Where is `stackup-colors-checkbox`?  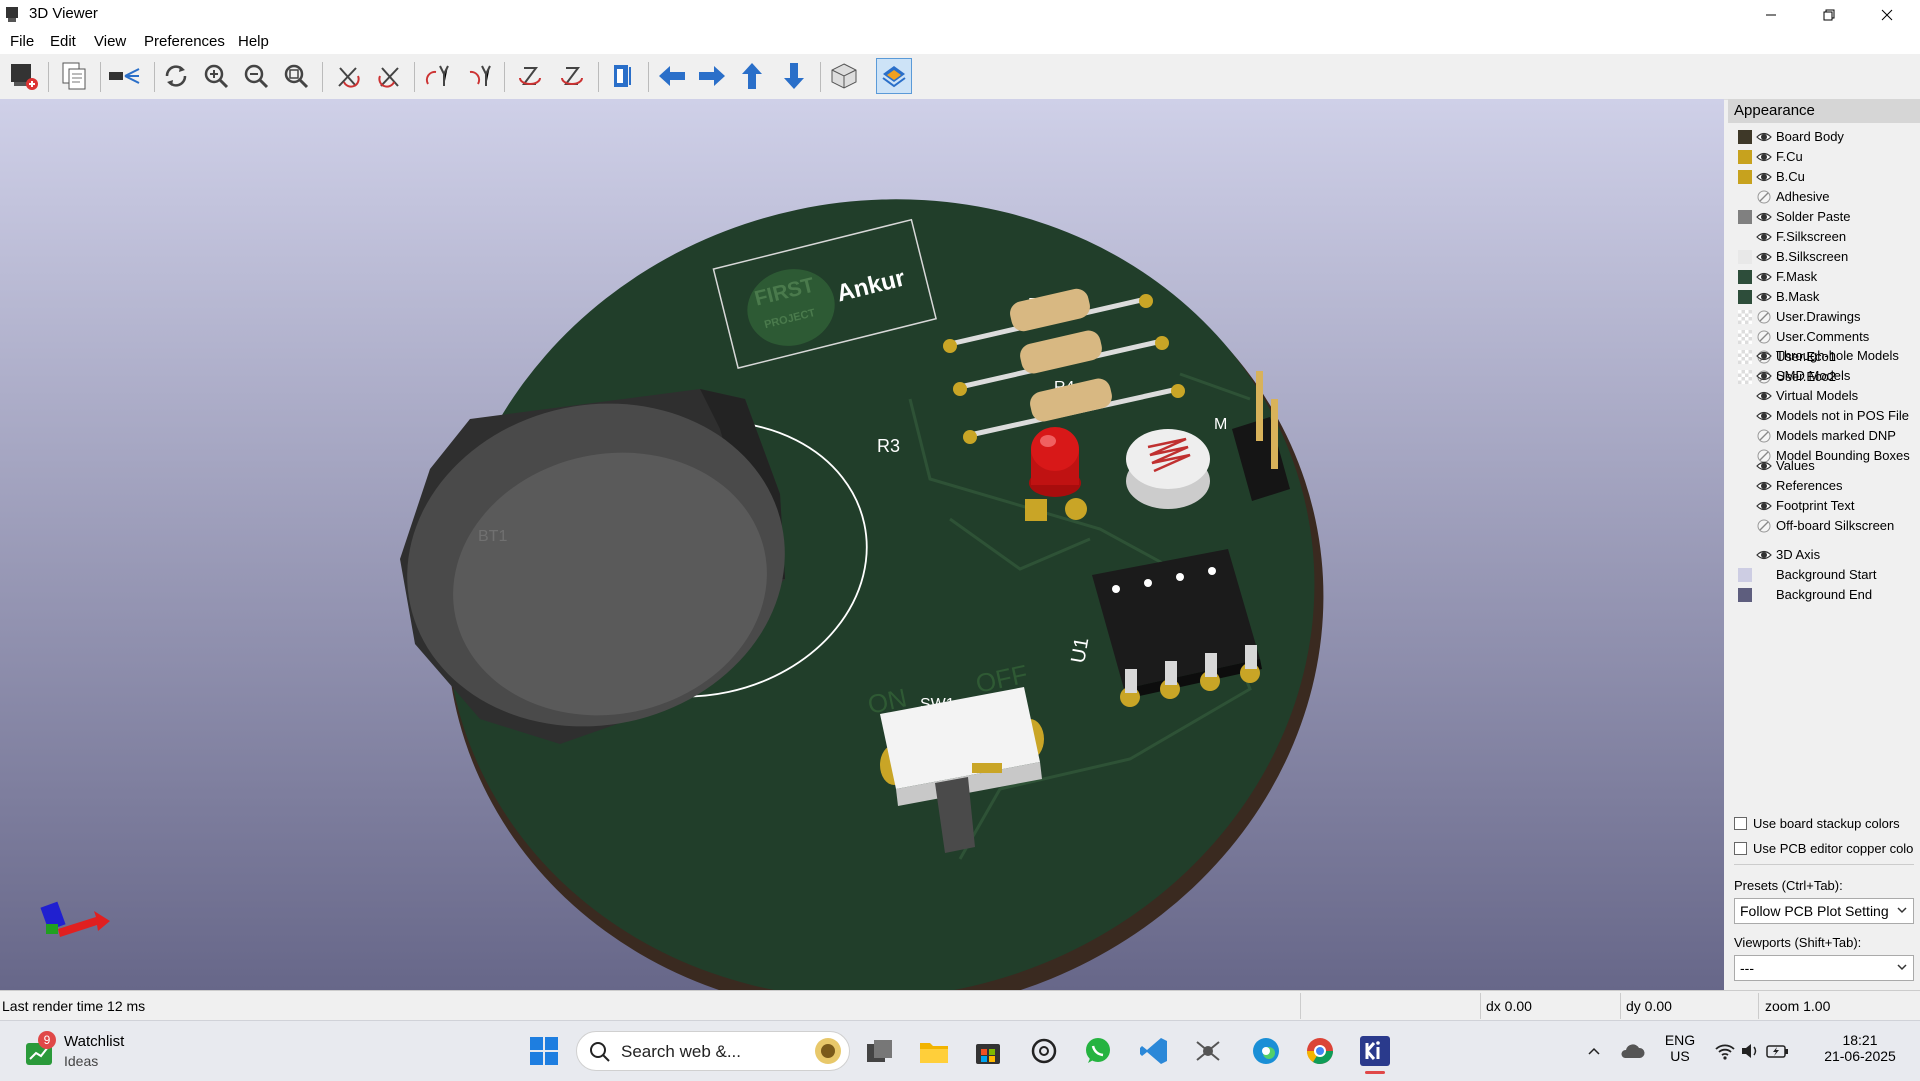
stackup-colors-checkbox is located at coordinates (1740, 823).